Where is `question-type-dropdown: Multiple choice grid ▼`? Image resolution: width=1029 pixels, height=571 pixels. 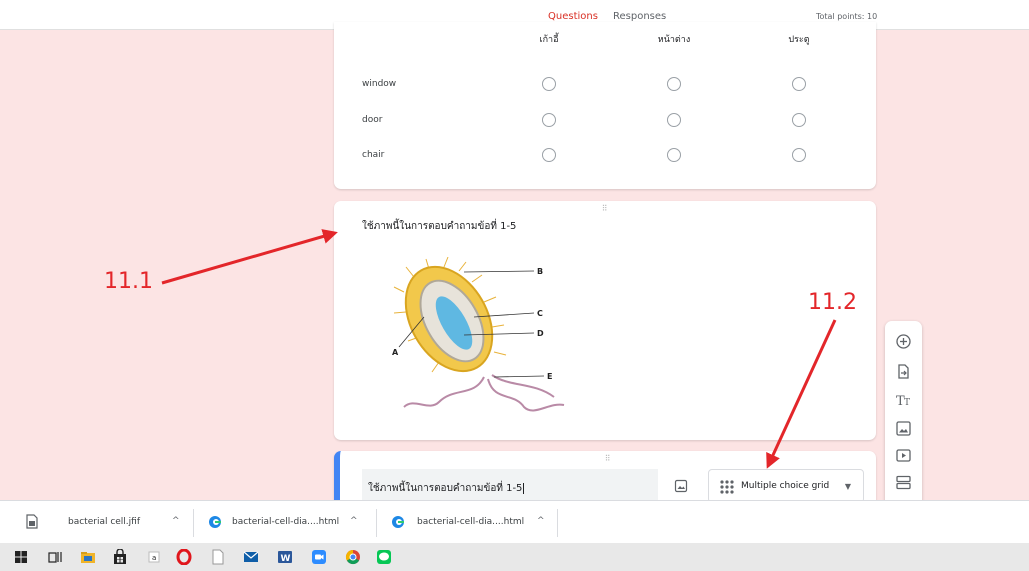
question-type-dropdown: Multiple choice grid ▼ is located at coordinates (786, 486).